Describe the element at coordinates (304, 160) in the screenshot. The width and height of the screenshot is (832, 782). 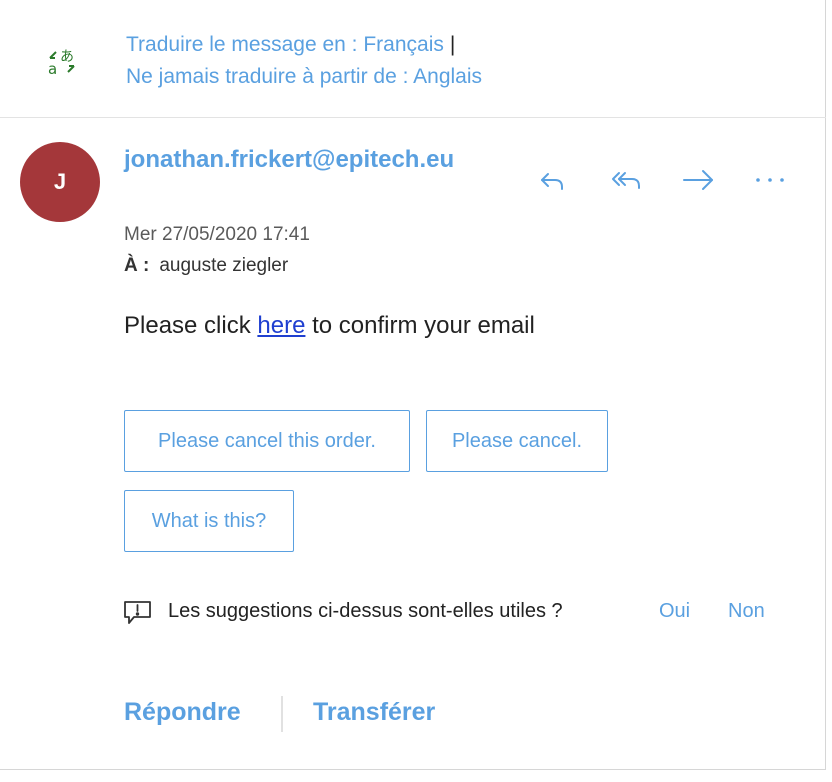
I see `sender-address: jonathan.frickert@epitech.eu` at that location.